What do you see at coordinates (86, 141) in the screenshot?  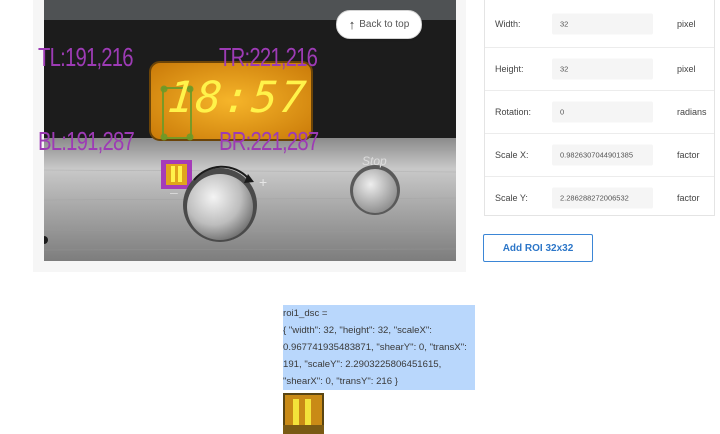 I see `overlay-label-bl: BL:191,287` at bounding box center [86, 141].